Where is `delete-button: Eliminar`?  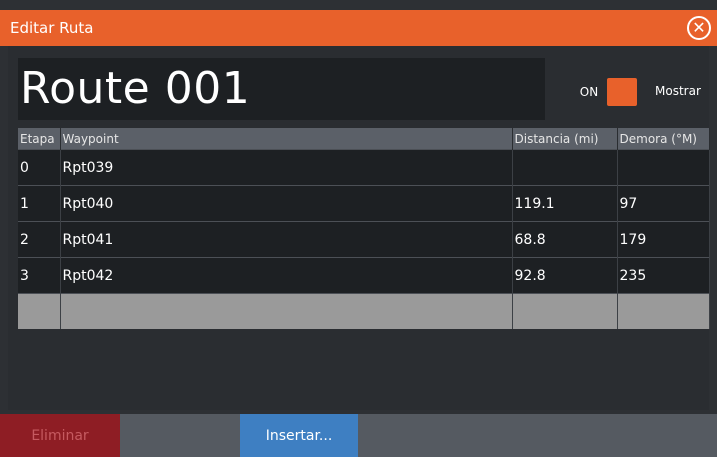
delete-button: Eliminar is located at coordinates (60, 435).